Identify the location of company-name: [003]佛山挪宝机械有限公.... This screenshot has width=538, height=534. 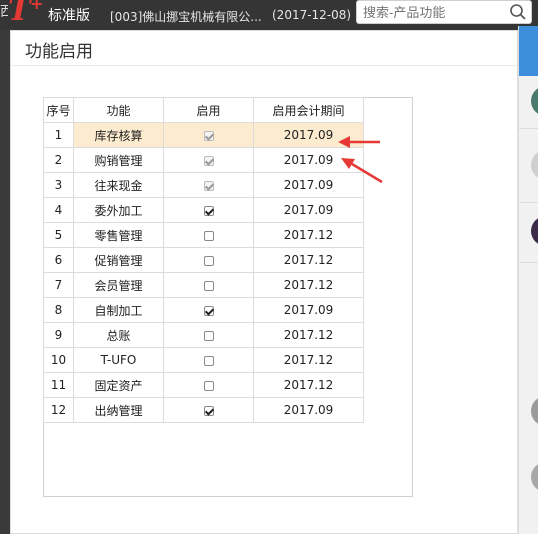
(186, 16).